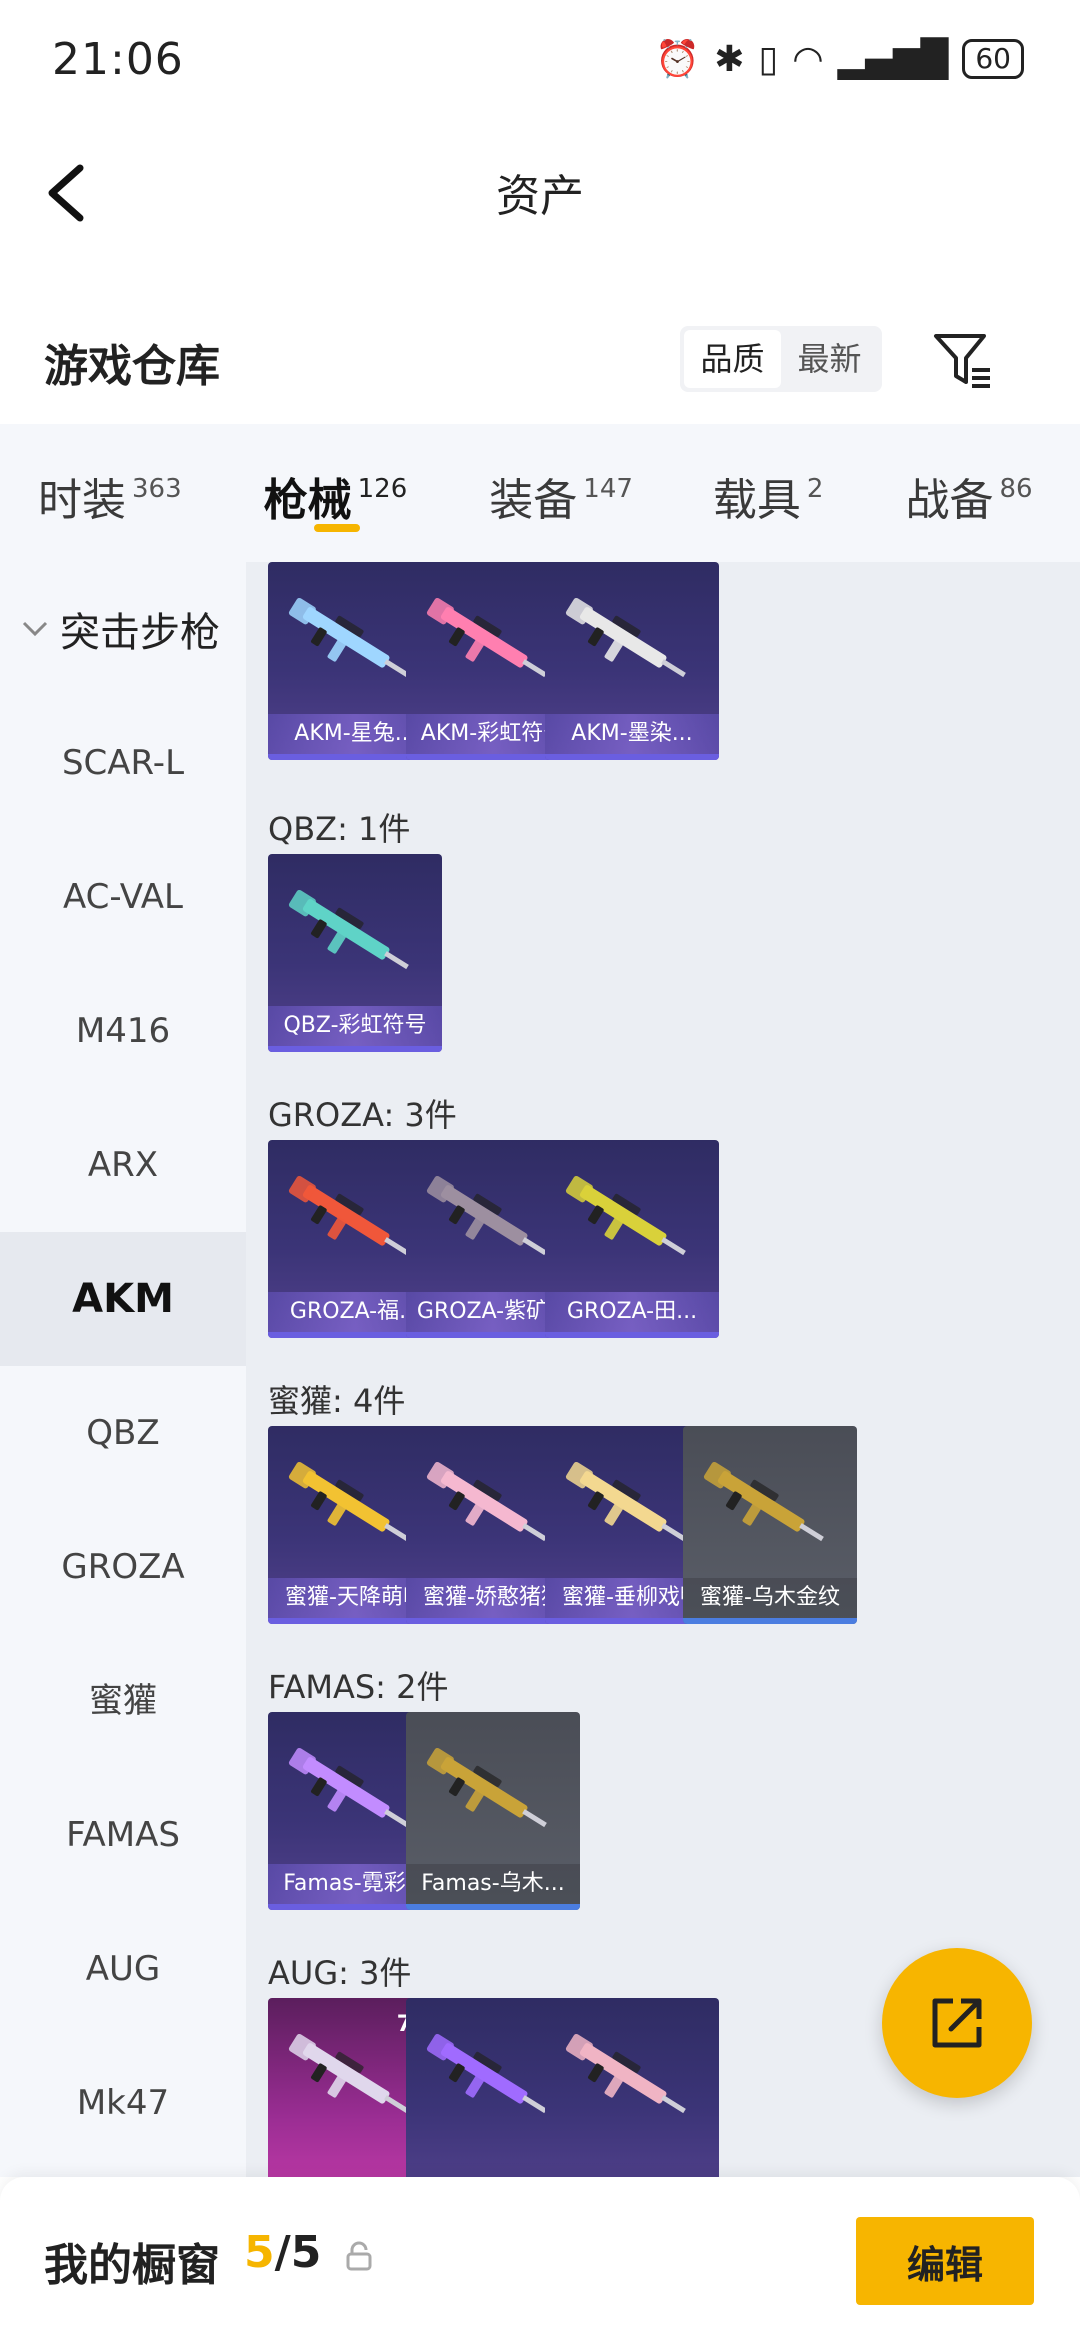  I want to click on bluetooth-icon: ✱, so click(729, 59).